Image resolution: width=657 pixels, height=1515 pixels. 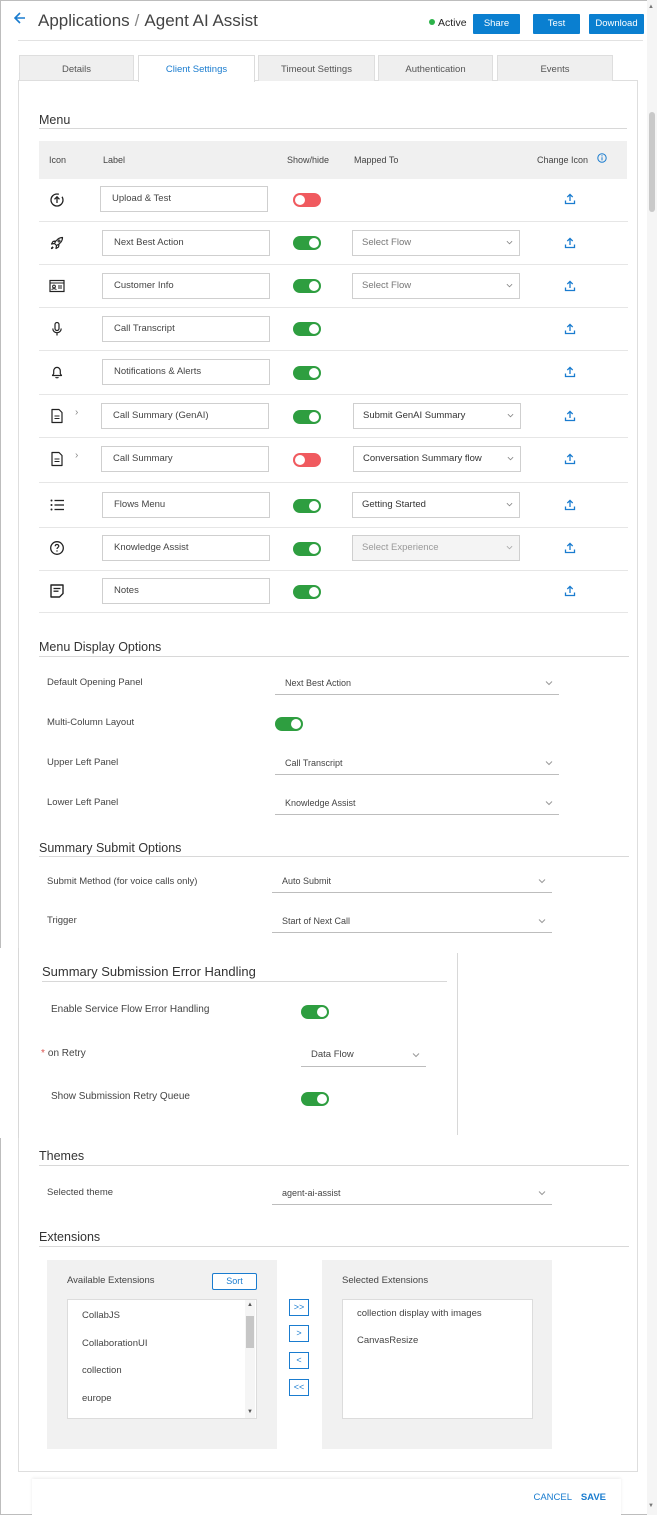 I want to click on label-input-call-transcript: Call Transcript, so click(x=186, y=329).